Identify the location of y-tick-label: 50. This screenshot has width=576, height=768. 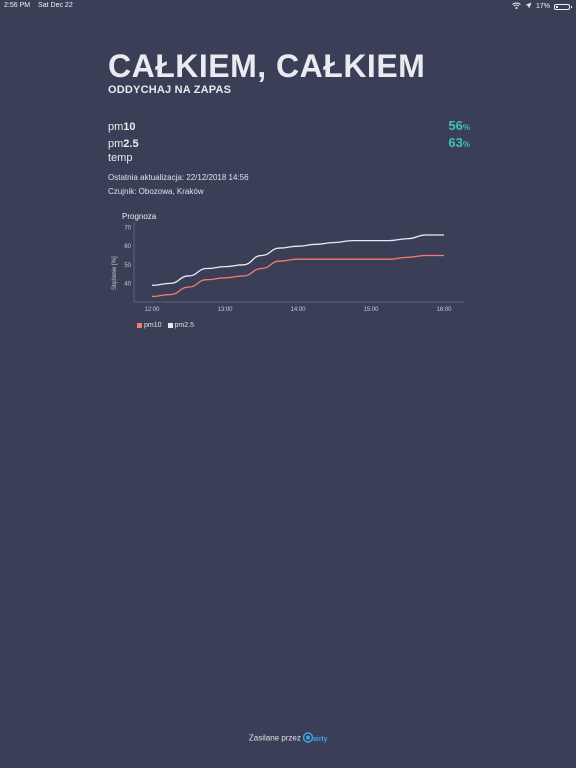
(127, 266).